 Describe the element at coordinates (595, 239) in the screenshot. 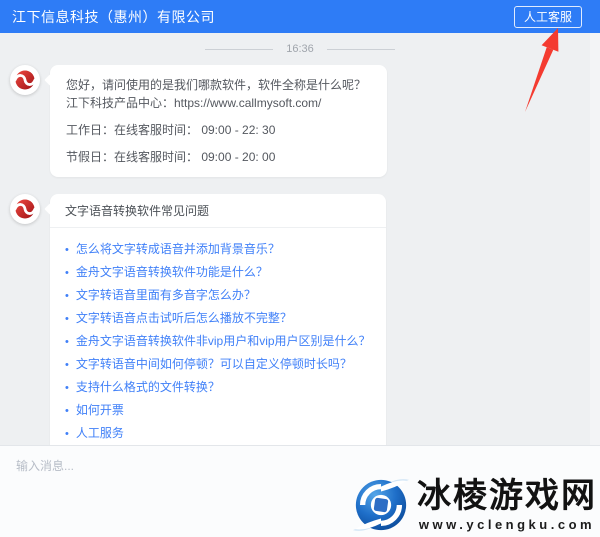

I see `scrollbar-track` at that location.